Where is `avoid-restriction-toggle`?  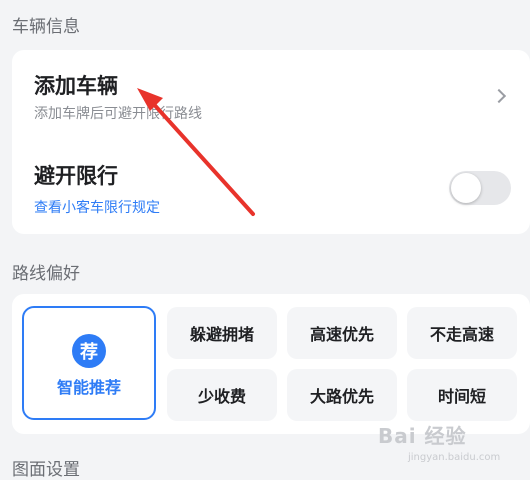 avoid-restriction-toggle is located at coordinates (480, 188).